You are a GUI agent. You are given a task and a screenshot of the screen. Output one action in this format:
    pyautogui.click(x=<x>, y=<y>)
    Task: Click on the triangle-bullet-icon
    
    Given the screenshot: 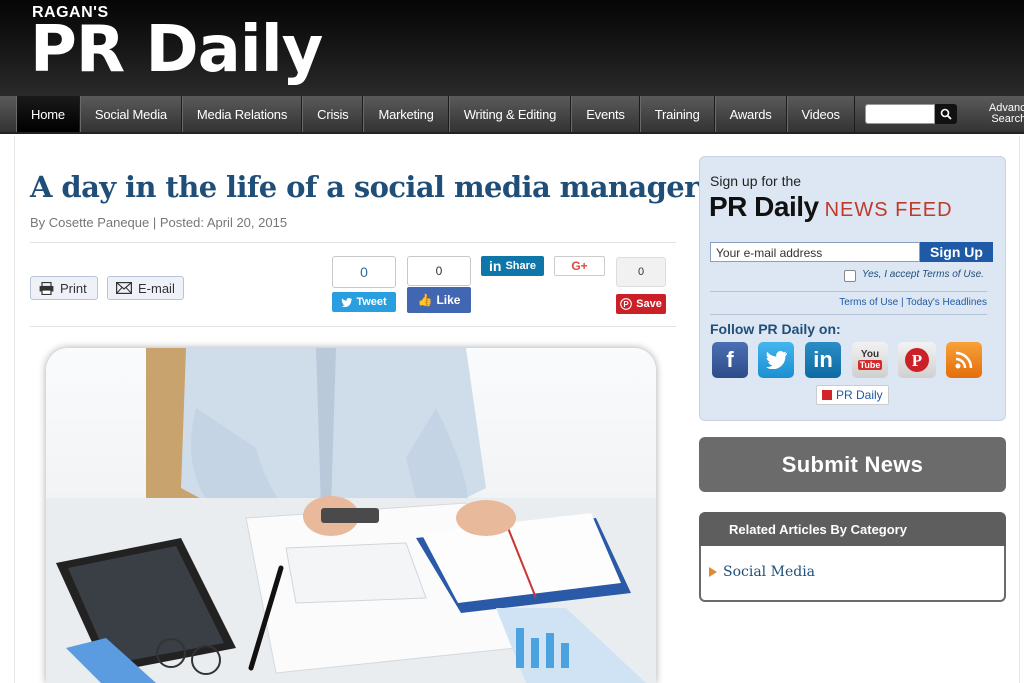 What is the action you would take?
    pyautogui.click(x=713, y=572)
    